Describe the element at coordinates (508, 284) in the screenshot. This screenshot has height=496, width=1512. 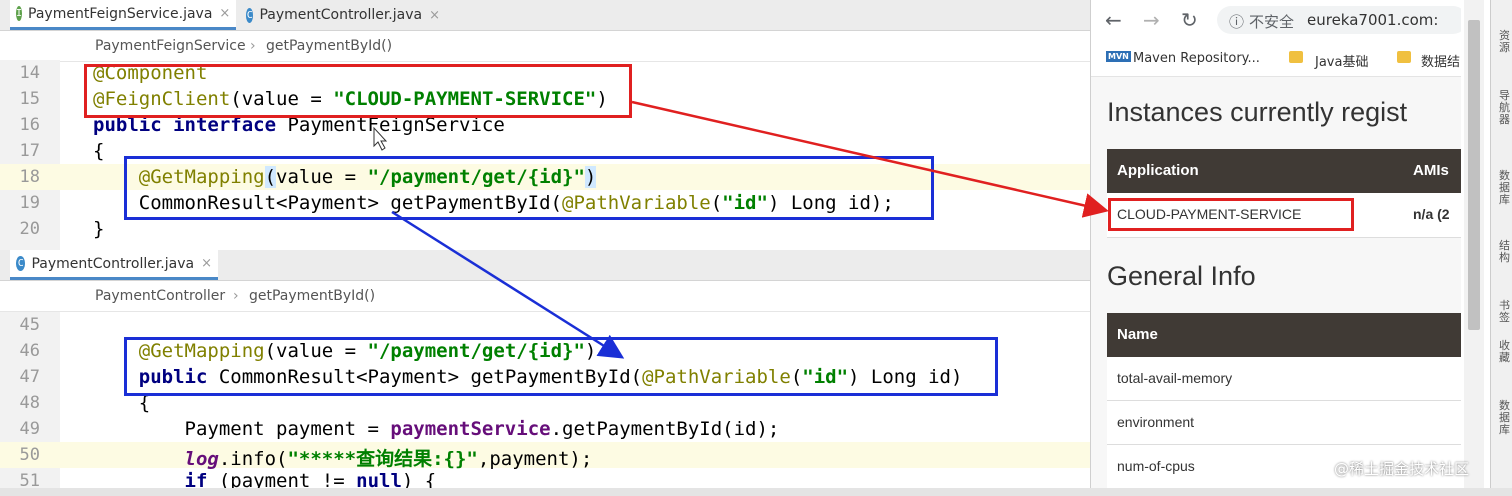
I see `blue-arrow` at that location.